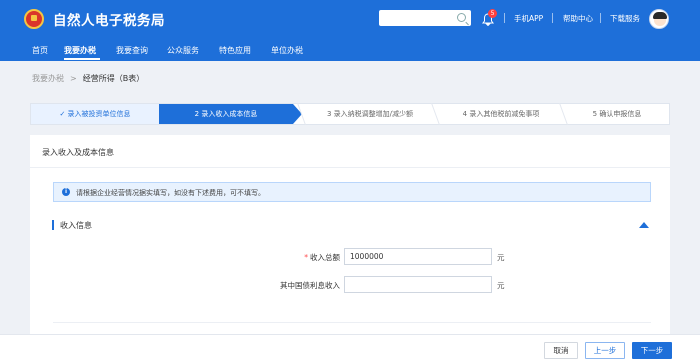 The height and width of the screenshot is (359, 700). What do you see at coordinates (325, 257) in the screenshot?
I see `total-income-label-text: 收入总额` at bounding box center [325, 257].